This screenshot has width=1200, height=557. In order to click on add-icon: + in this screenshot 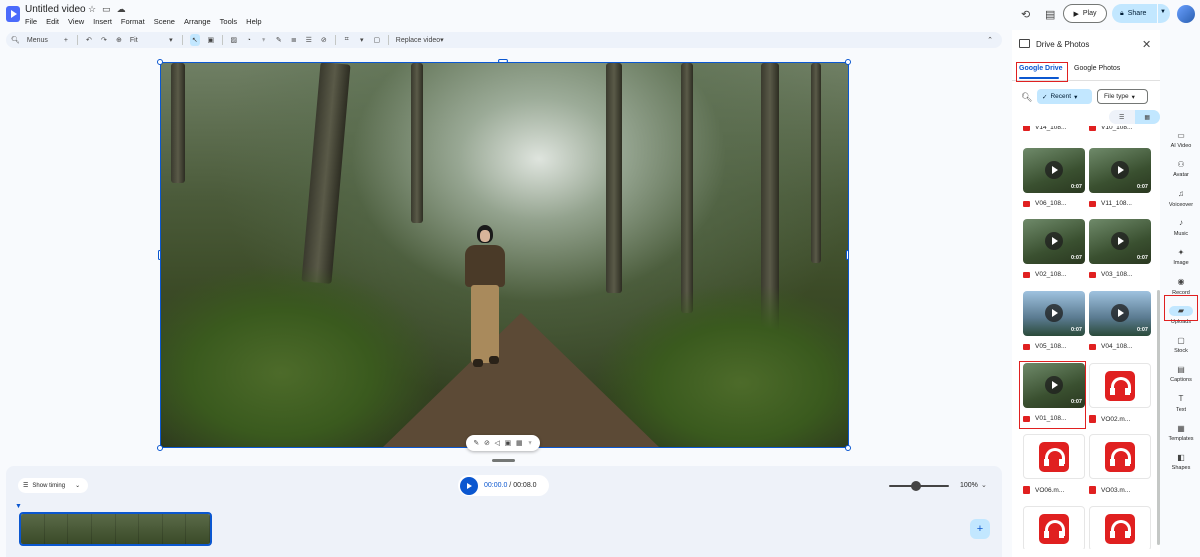, I will do `click(66, 40)`.